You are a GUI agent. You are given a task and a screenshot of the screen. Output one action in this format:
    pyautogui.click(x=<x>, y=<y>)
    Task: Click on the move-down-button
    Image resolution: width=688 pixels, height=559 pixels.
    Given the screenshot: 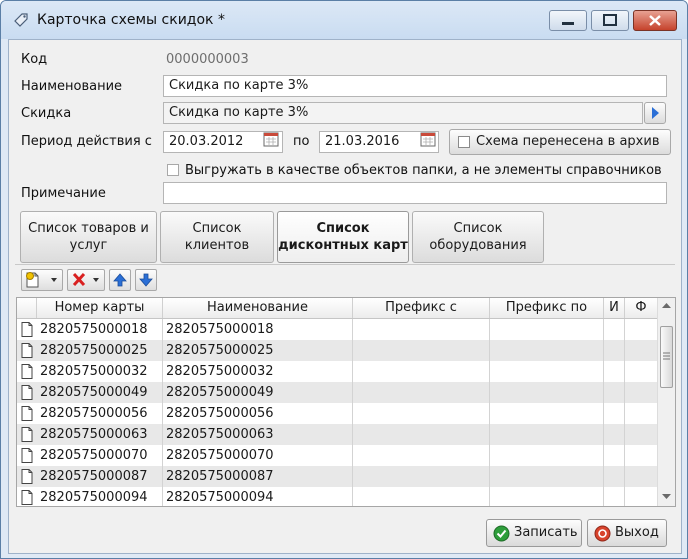 What is the action you would take?
    pyautogui.click(x=146, y=280)
    